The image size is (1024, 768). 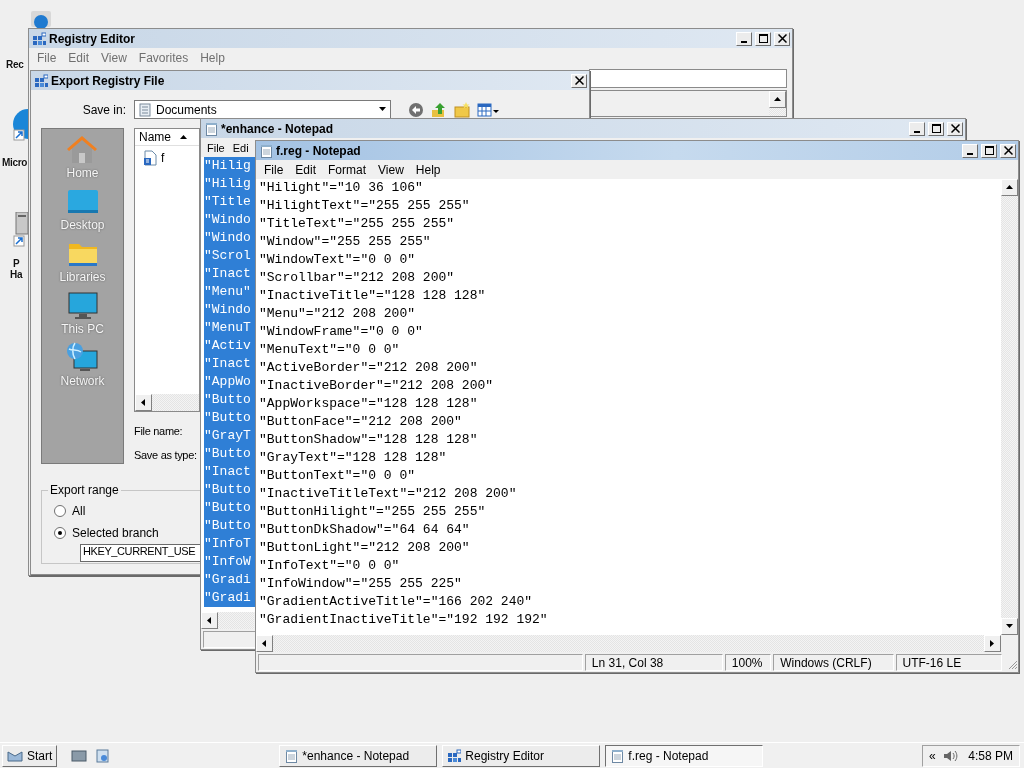 I want to click on window-title: Export Registry File, so click(x=108, y=80).